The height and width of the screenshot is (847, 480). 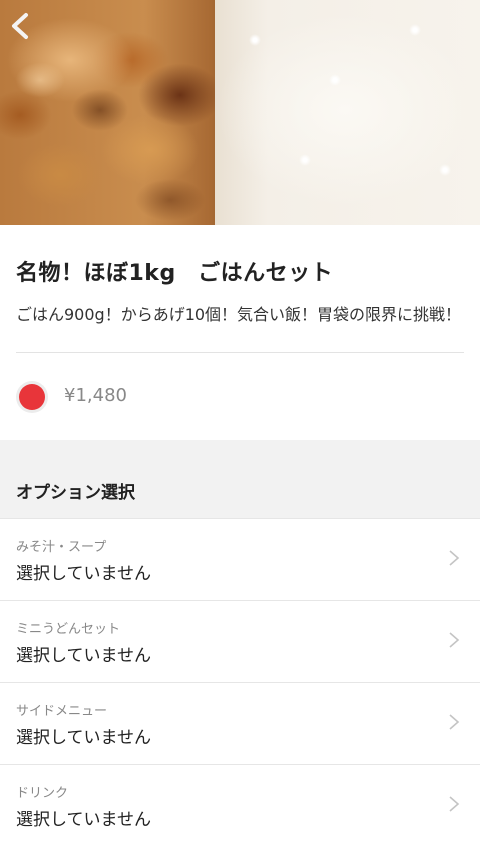 What do you see at coordinates (240, 641) in the screenshot?
I see `option-row-mini-udon: ミニうどんセット 選択していません` at bounding box center [240, 641].